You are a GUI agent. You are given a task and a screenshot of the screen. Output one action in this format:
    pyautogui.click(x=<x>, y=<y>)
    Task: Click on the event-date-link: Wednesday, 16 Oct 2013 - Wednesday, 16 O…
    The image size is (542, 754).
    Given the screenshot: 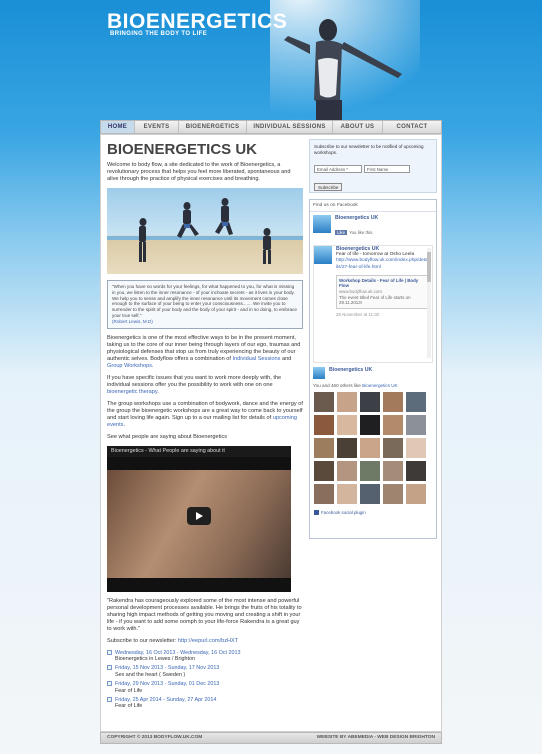 What is the action you would take?
    pyautogui.click(x=177, y=653)
    